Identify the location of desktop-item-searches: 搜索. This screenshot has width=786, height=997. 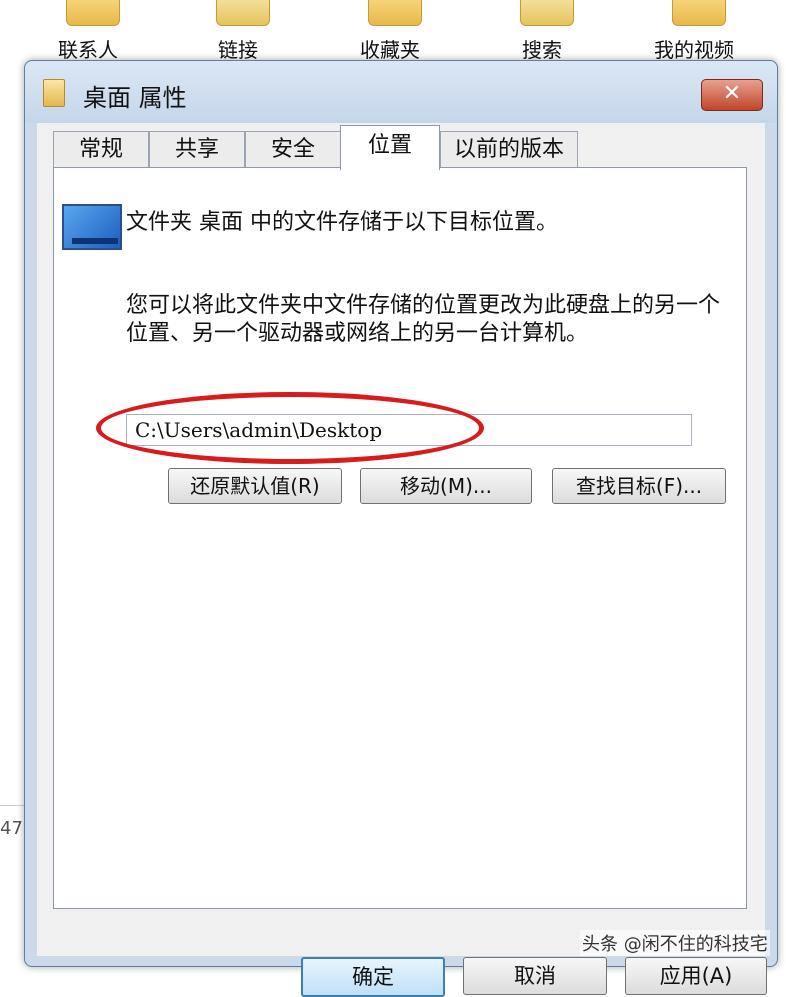
(542, 31).